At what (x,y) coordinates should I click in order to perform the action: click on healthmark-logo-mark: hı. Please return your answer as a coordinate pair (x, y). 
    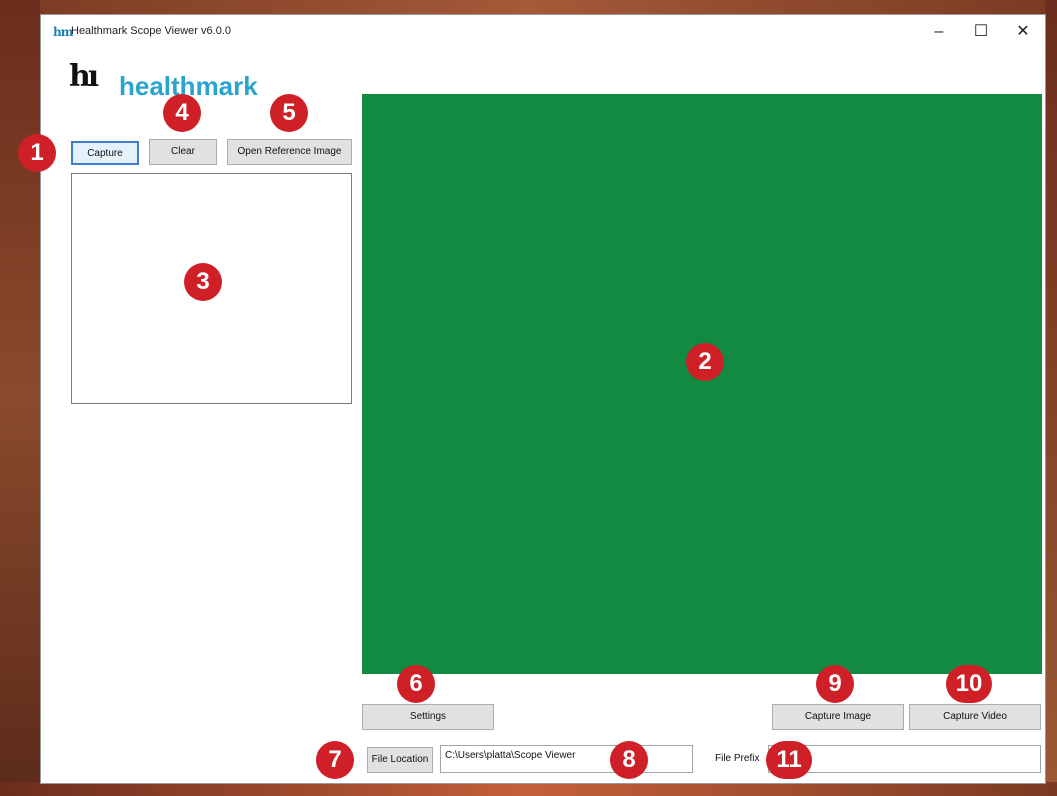
    Looking at the image, I should click on (84, 76).